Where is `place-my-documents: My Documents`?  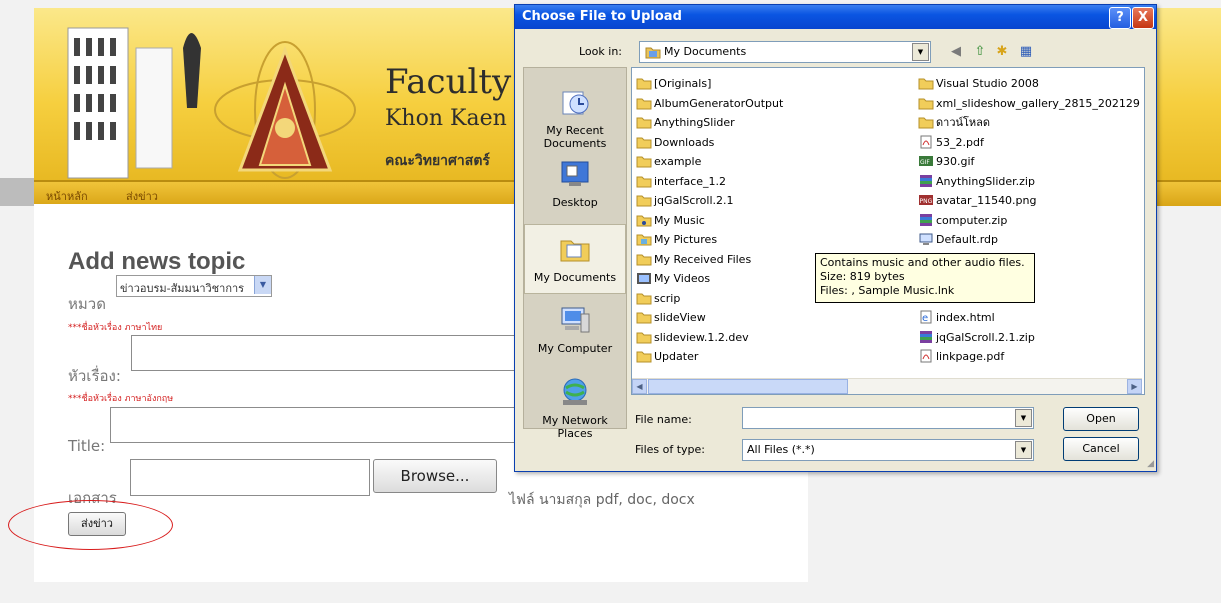 place-my-documents: My Documents is located at coordinates (575, 259).